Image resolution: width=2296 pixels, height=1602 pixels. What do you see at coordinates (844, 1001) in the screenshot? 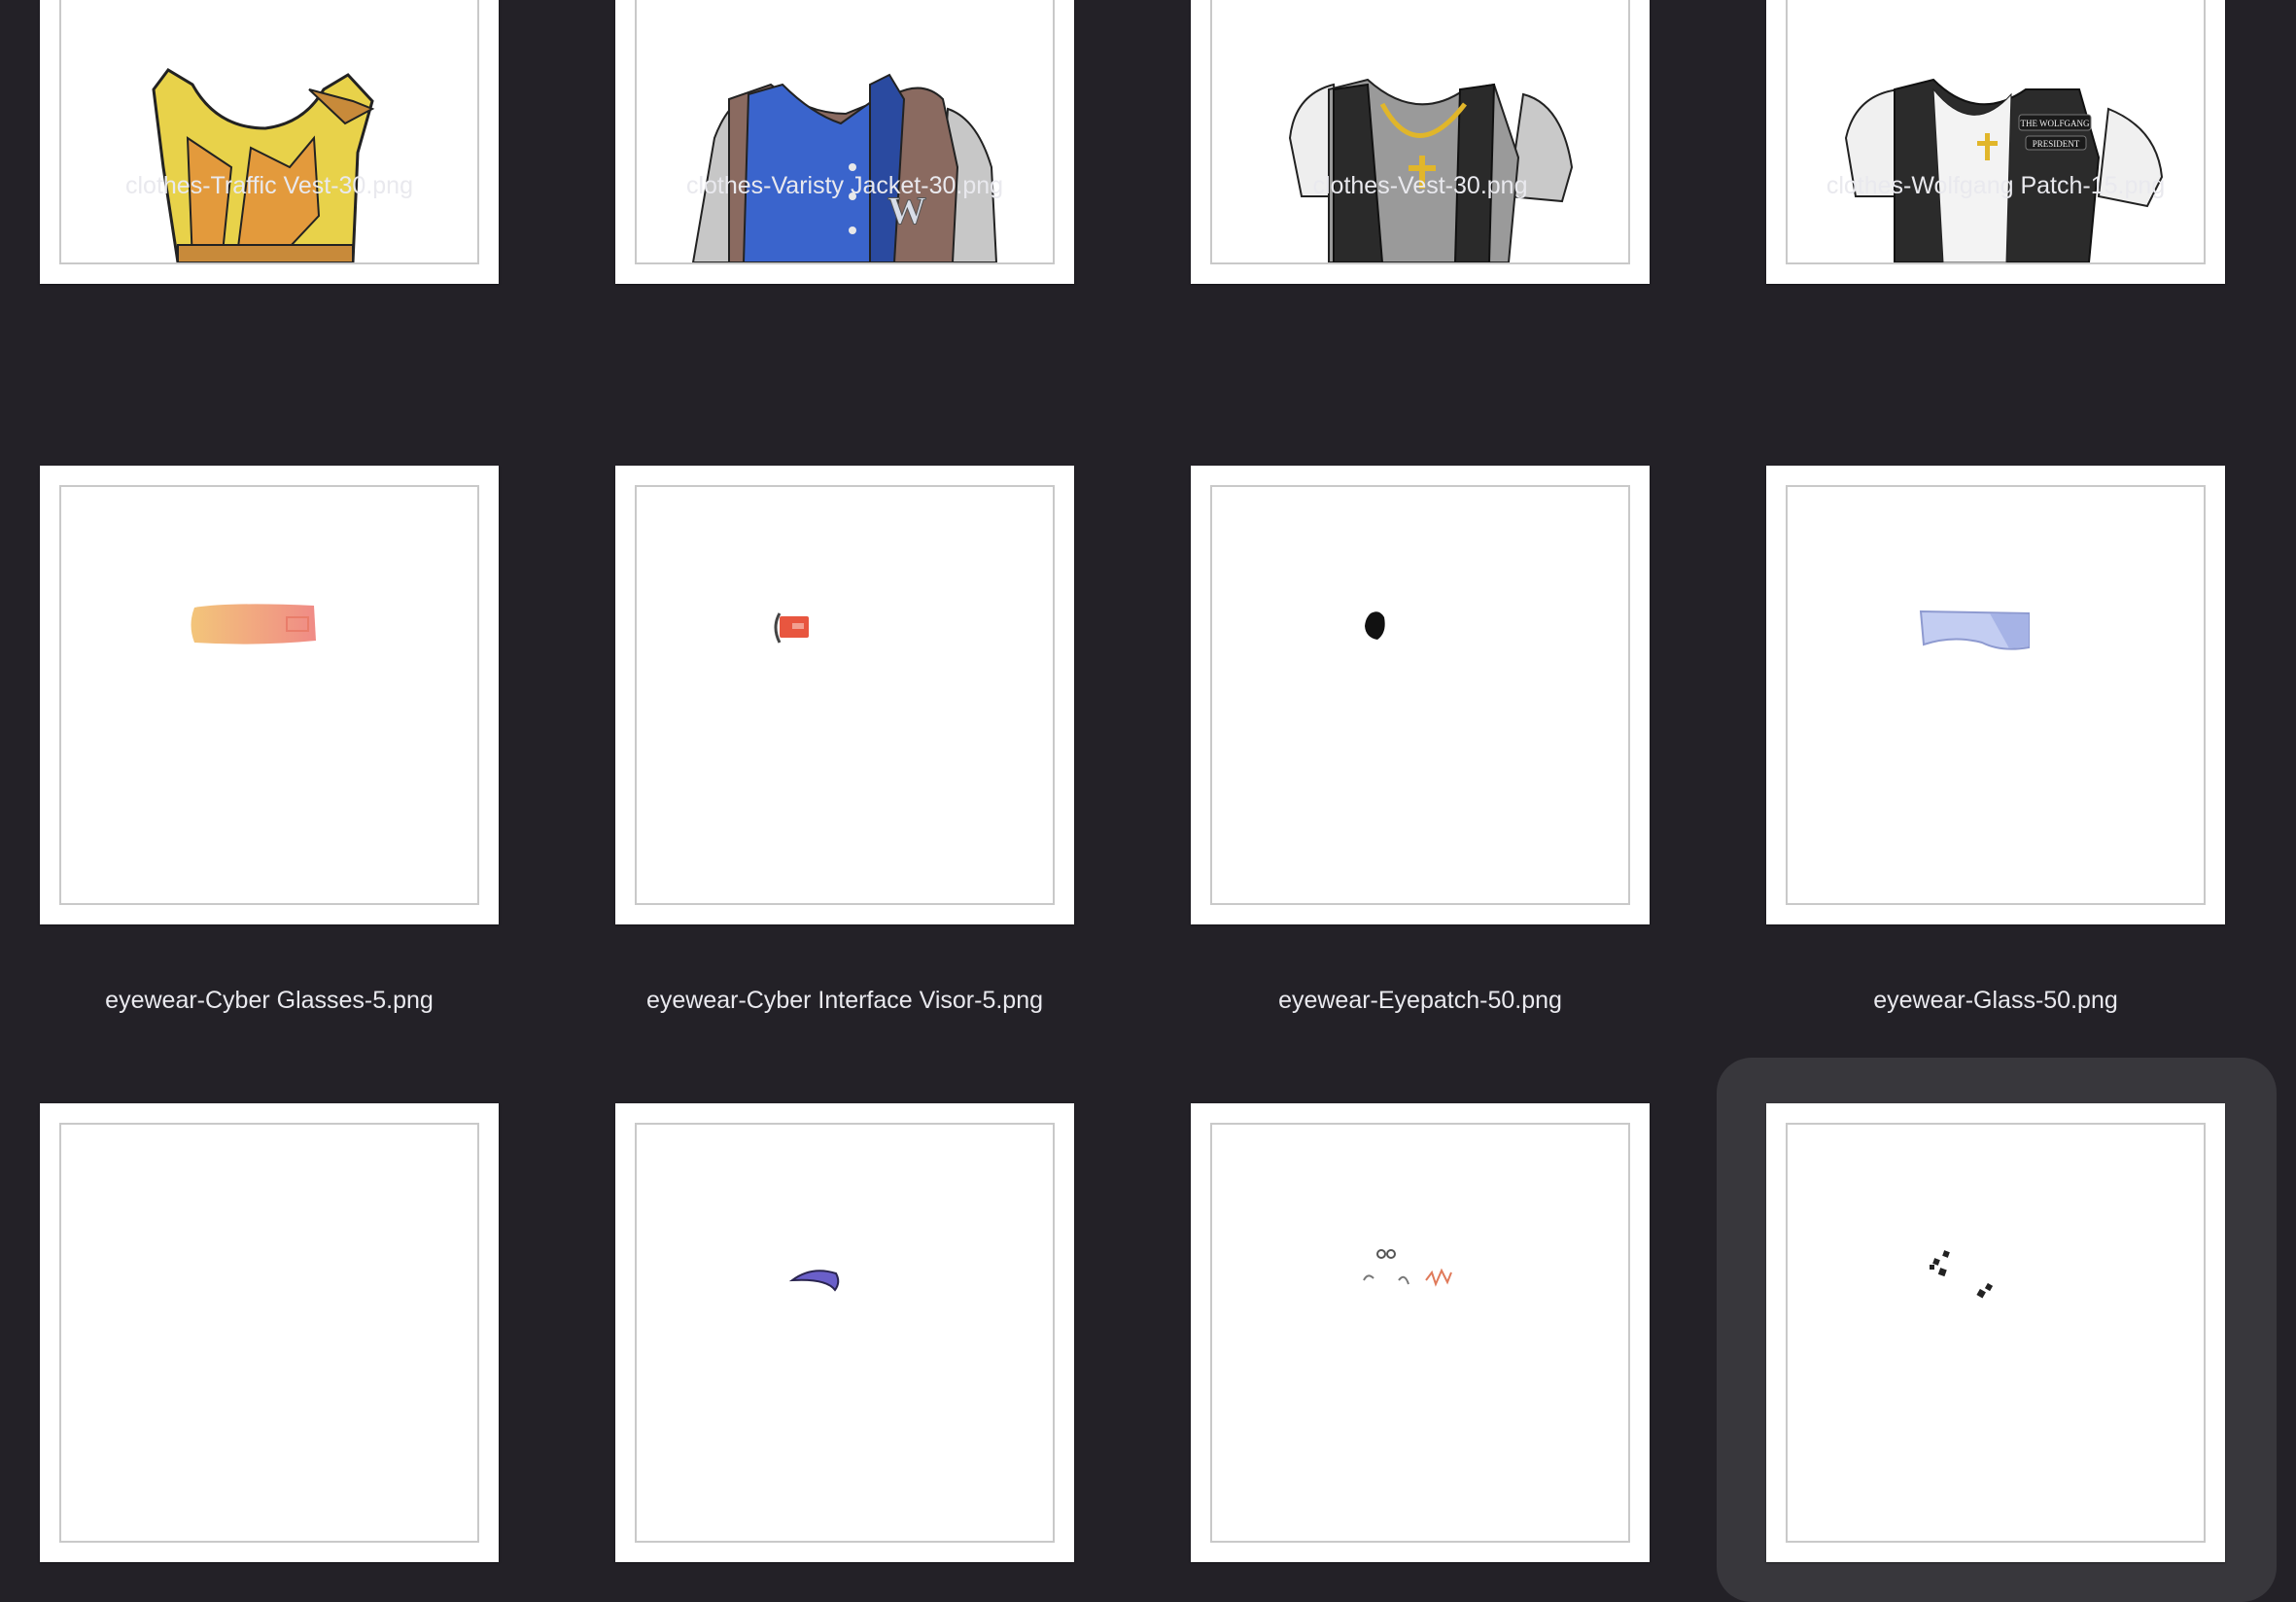
I see `file-name: eyewear-Cyber Interface Visor-5.png` at bounding box center [844, 1001].